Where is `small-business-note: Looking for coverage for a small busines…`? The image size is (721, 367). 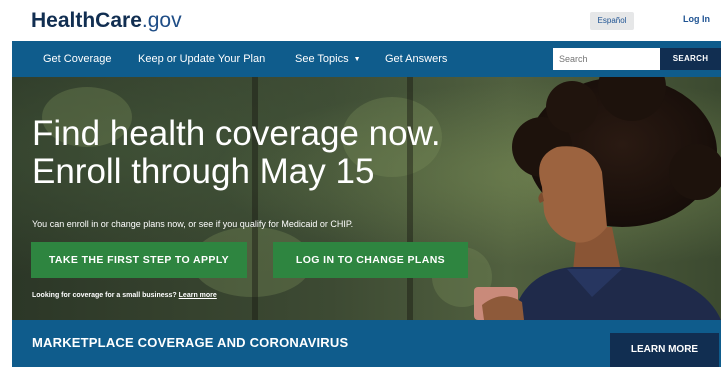 small-business-note: Looking for coverage for a small busines… is located at coordinates (124, 295).